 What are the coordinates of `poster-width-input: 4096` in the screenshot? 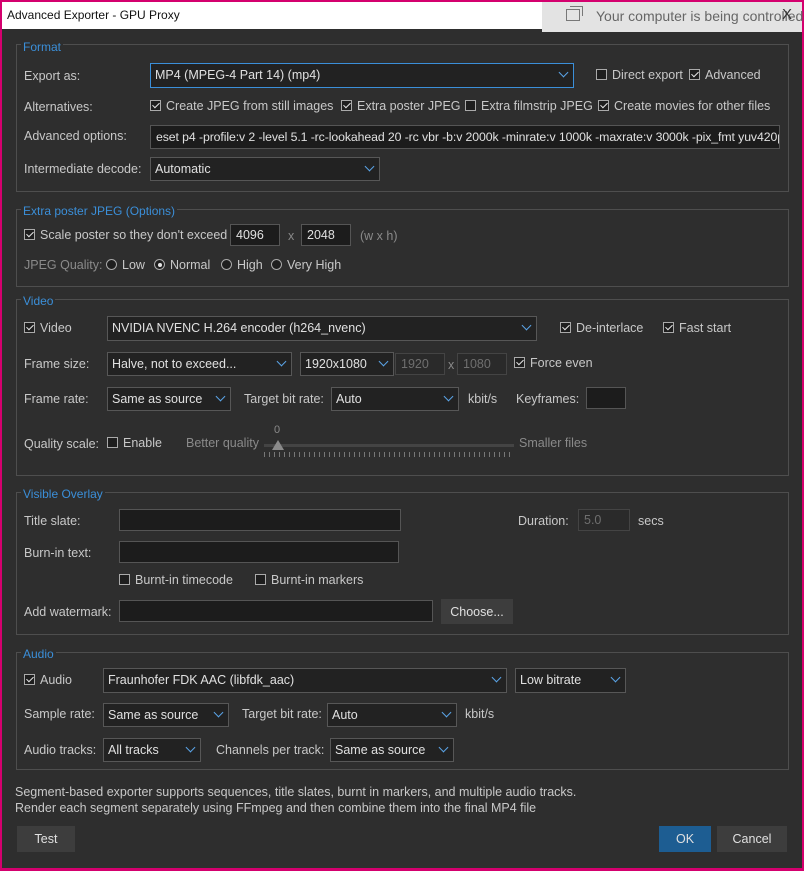 It's located at (255, 235).